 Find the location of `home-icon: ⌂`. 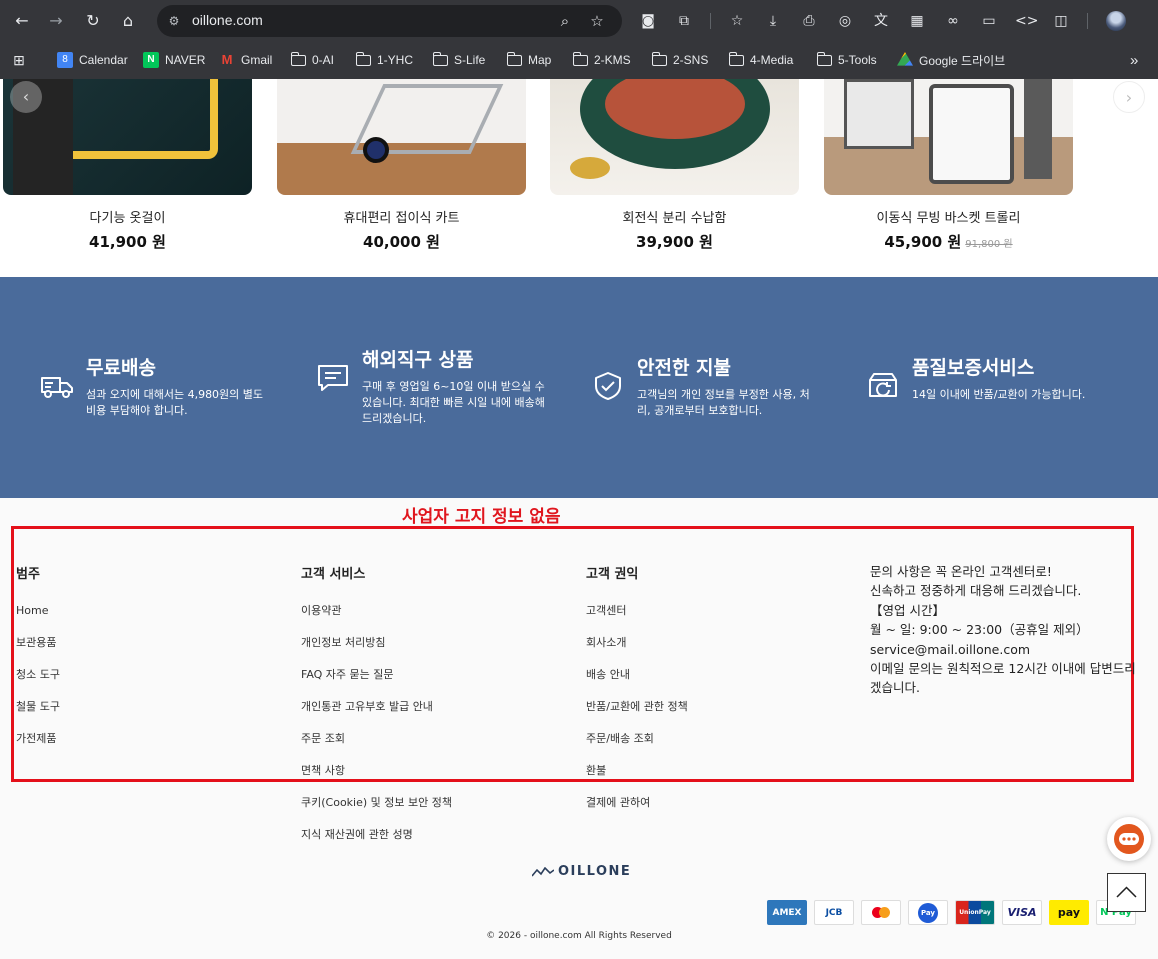

home-icon: ⌂ is located at coordinates (128, 21).